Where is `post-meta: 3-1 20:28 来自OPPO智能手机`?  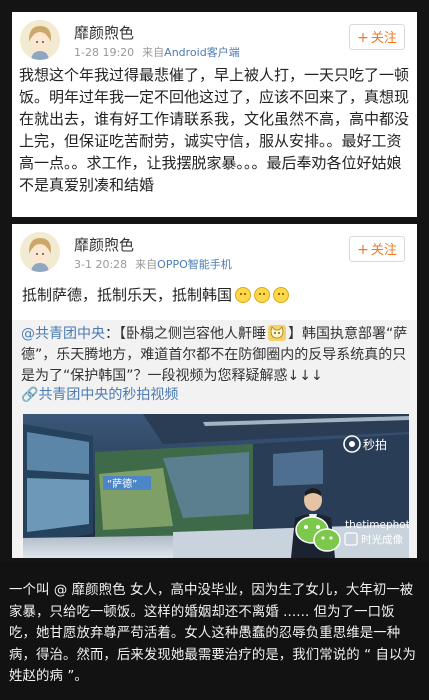 post-meta: 3-1 20:28 来自OPPO智能手机 is located at coordinates (153, 264).